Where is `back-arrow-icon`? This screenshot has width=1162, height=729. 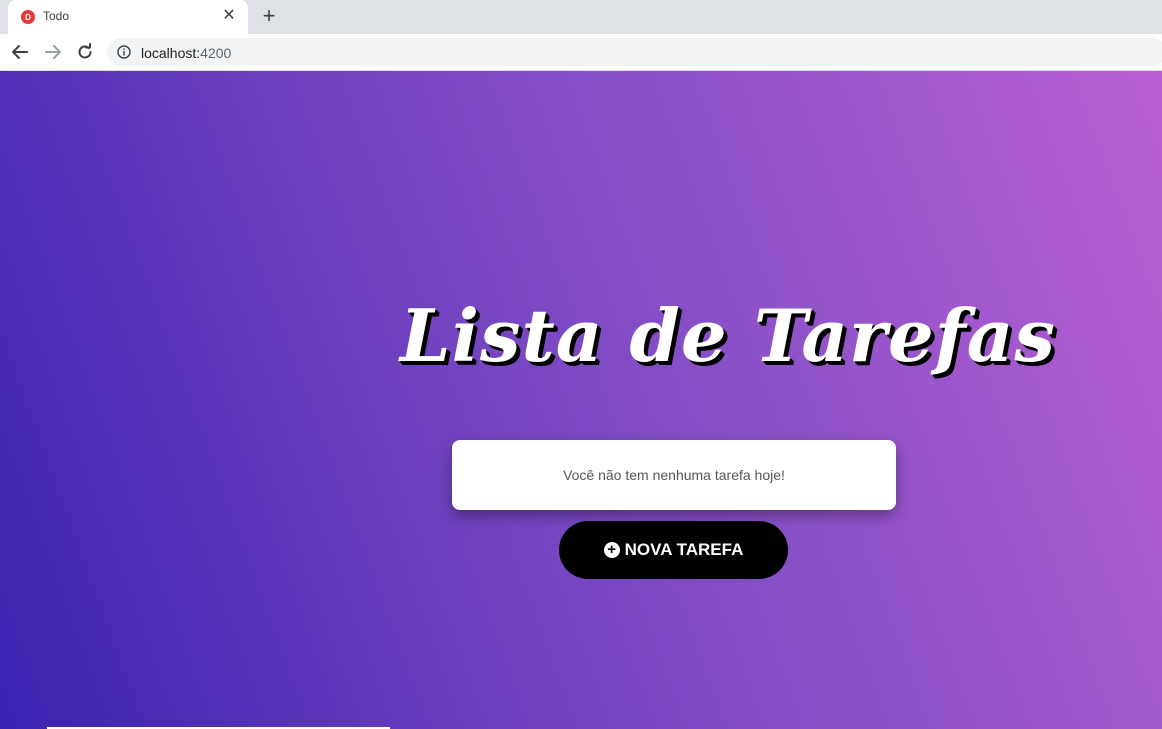 back-arrow-icon is located at coordinates (20, 52).